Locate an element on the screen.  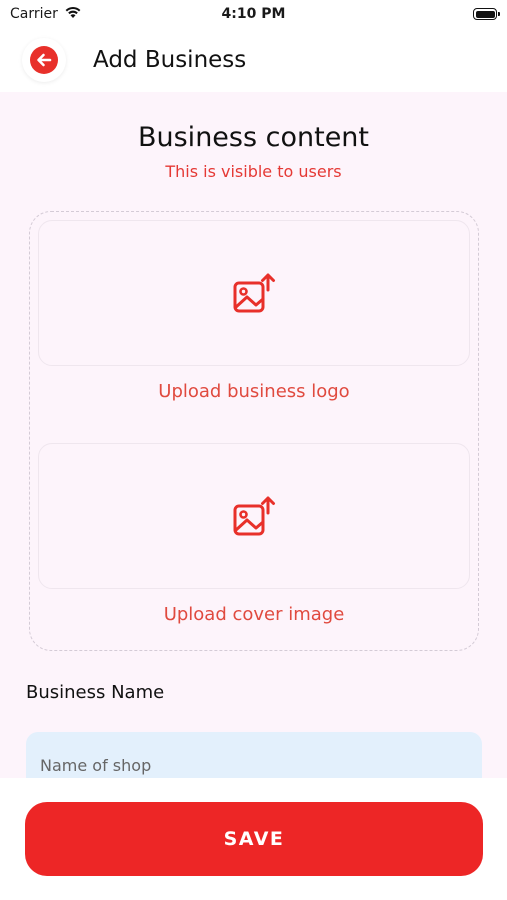
page-title: Add Business is located at coordinates (170, 60).